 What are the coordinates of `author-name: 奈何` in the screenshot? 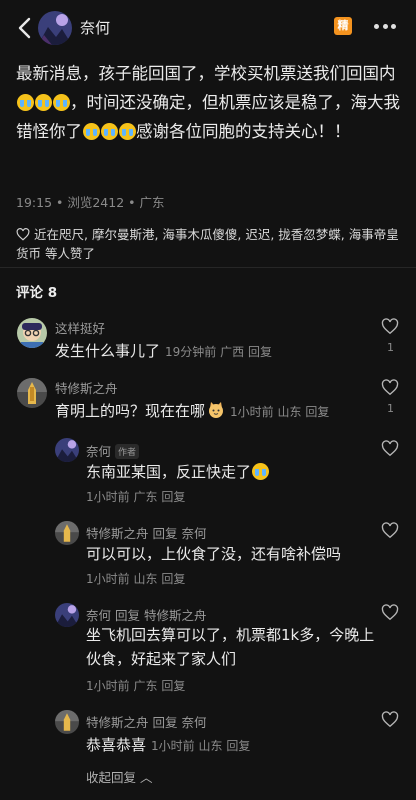 It's located at (95, 27).